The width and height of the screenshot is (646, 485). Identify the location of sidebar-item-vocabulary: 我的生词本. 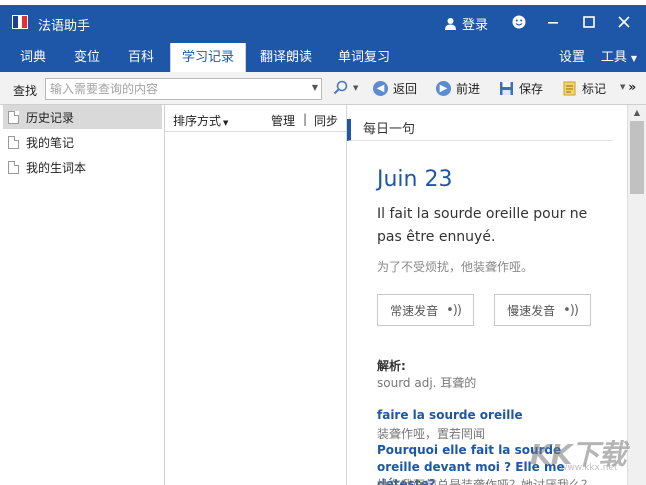
(82, 167).